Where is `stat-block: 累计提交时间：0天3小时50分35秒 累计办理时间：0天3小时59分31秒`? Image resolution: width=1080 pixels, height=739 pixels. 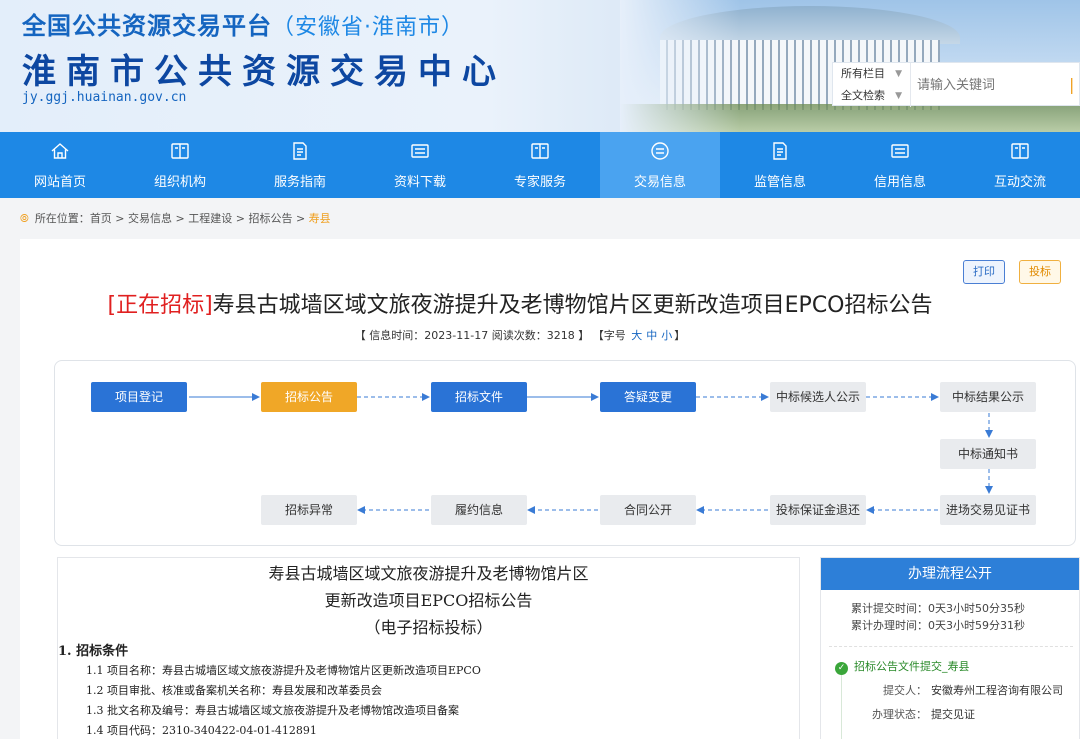 stat-block: 累计提交时间：0天3小时50分35秒 累计办理时间：0天3小时59分31秒 is located at coordinates (950, 617).